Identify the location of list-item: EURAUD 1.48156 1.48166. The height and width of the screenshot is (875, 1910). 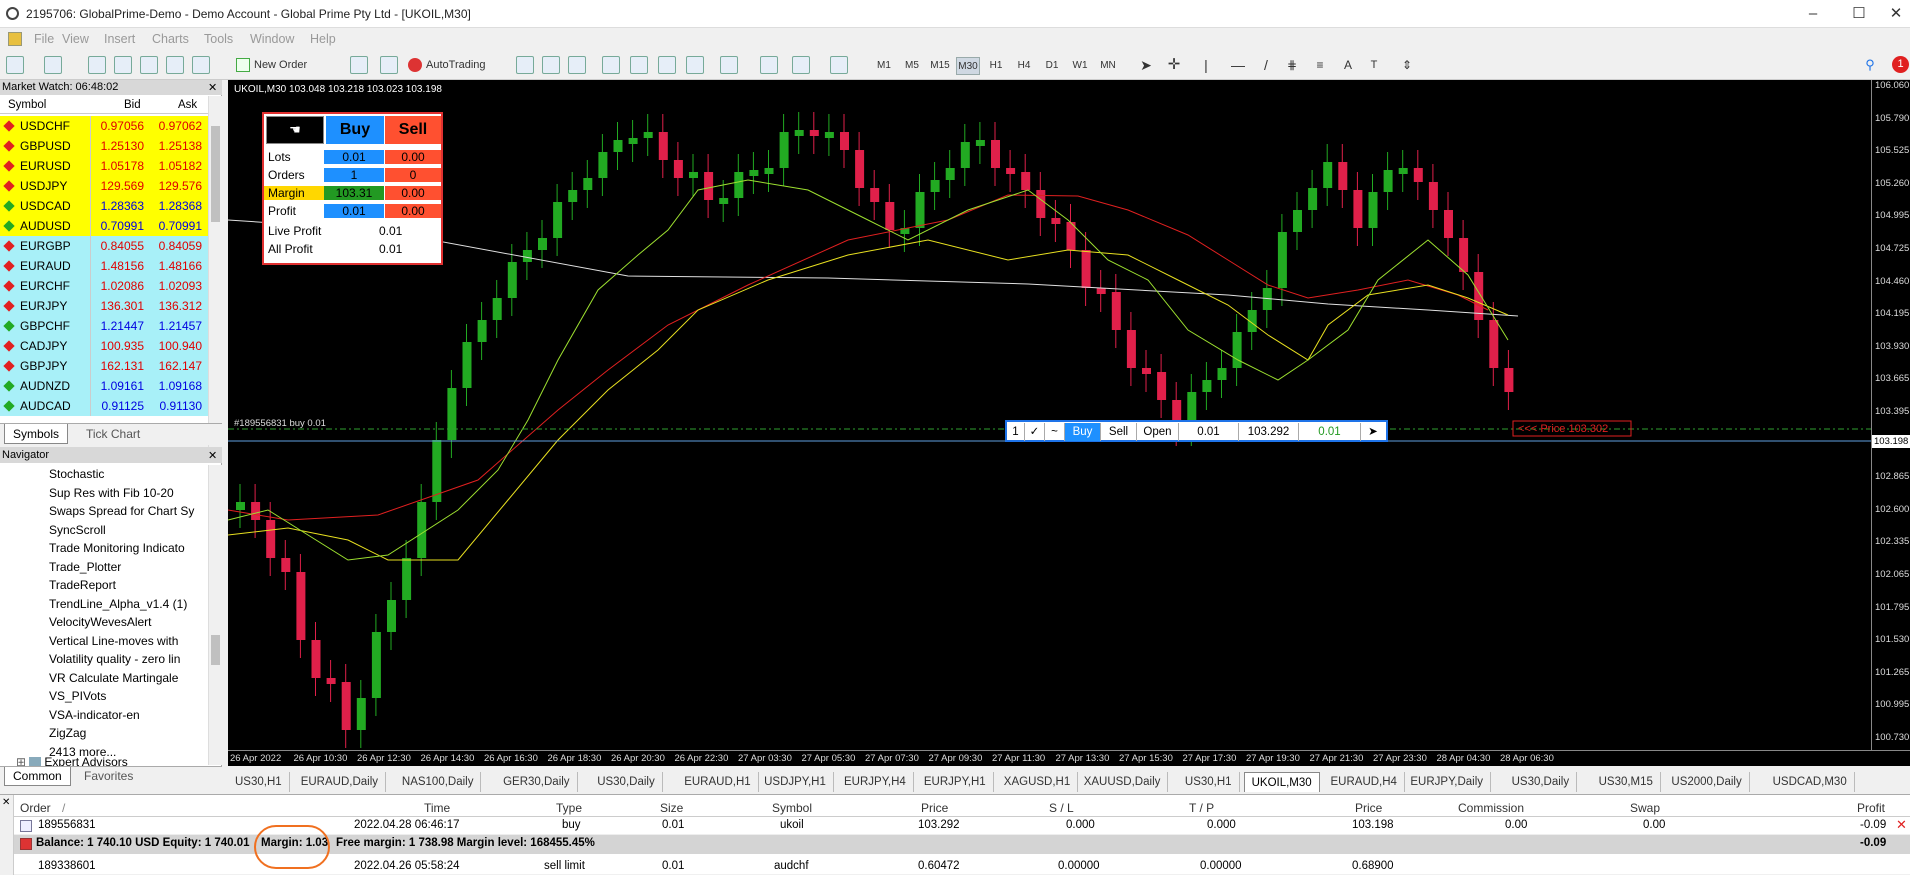
(105, 266).